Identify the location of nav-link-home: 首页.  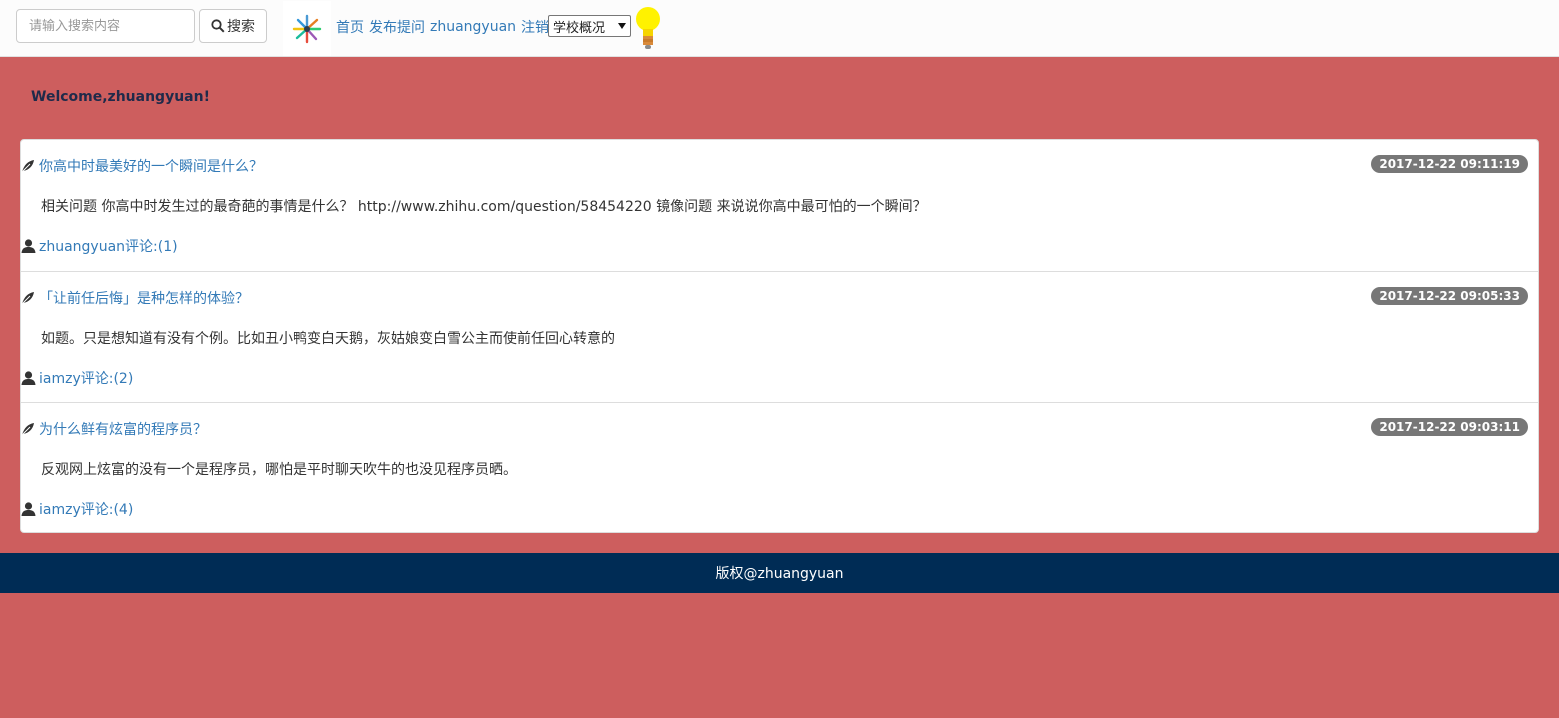
(350, 27).